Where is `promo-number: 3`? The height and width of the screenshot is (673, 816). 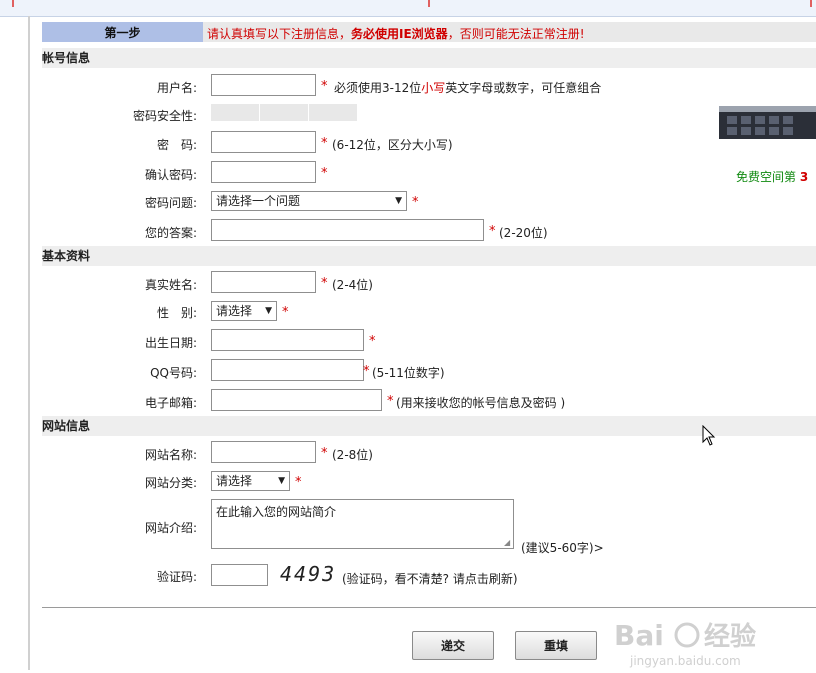
promo-number: 3 is located at coordinates (804, 177).